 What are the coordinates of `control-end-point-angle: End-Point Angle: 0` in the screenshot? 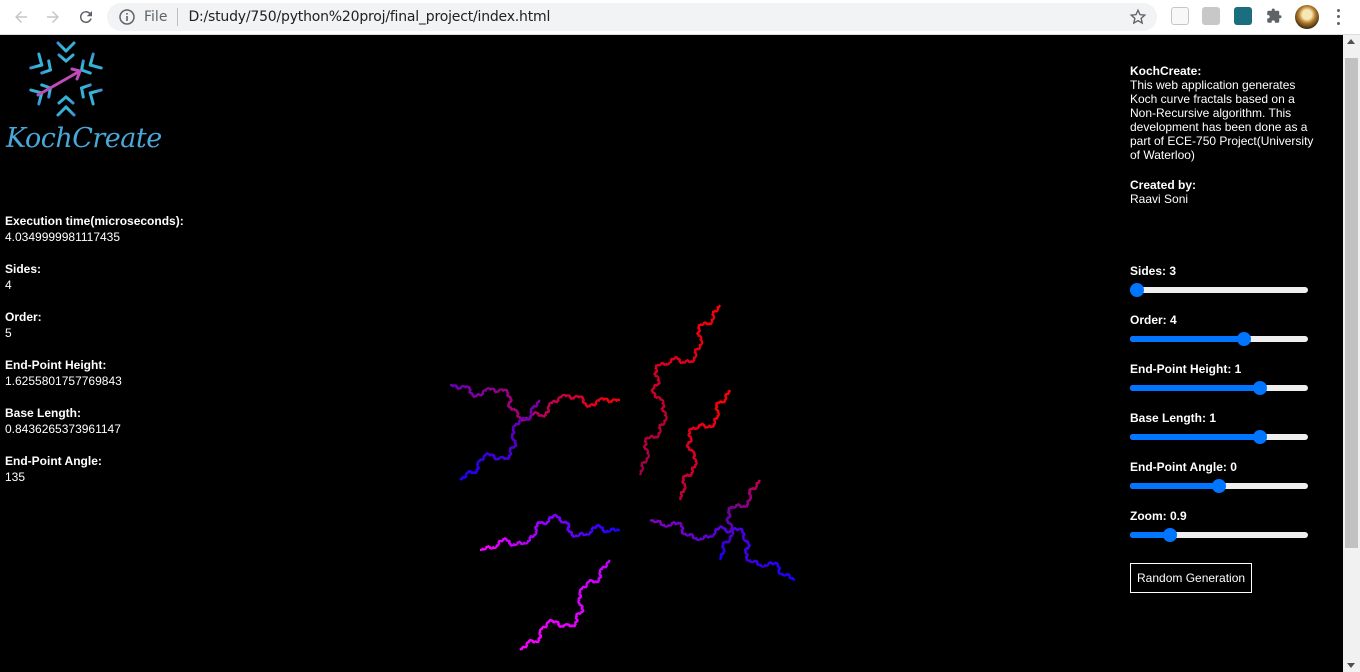 It's located at (1222, 483).